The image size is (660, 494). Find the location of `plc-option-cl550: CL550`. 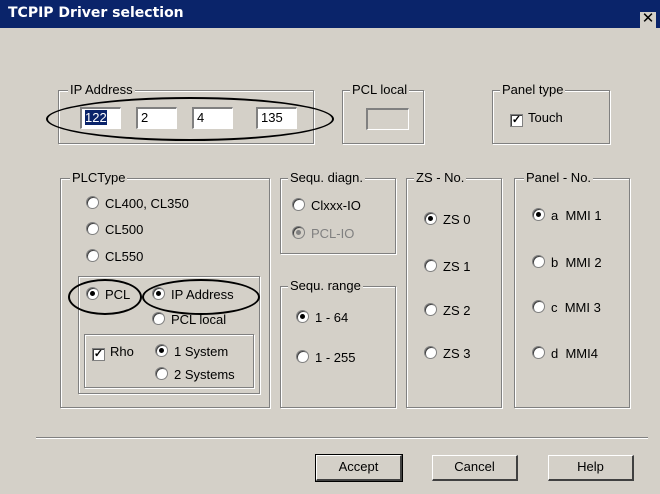

plc-option-cl550: CL550 is located at coordinates (114, 257).